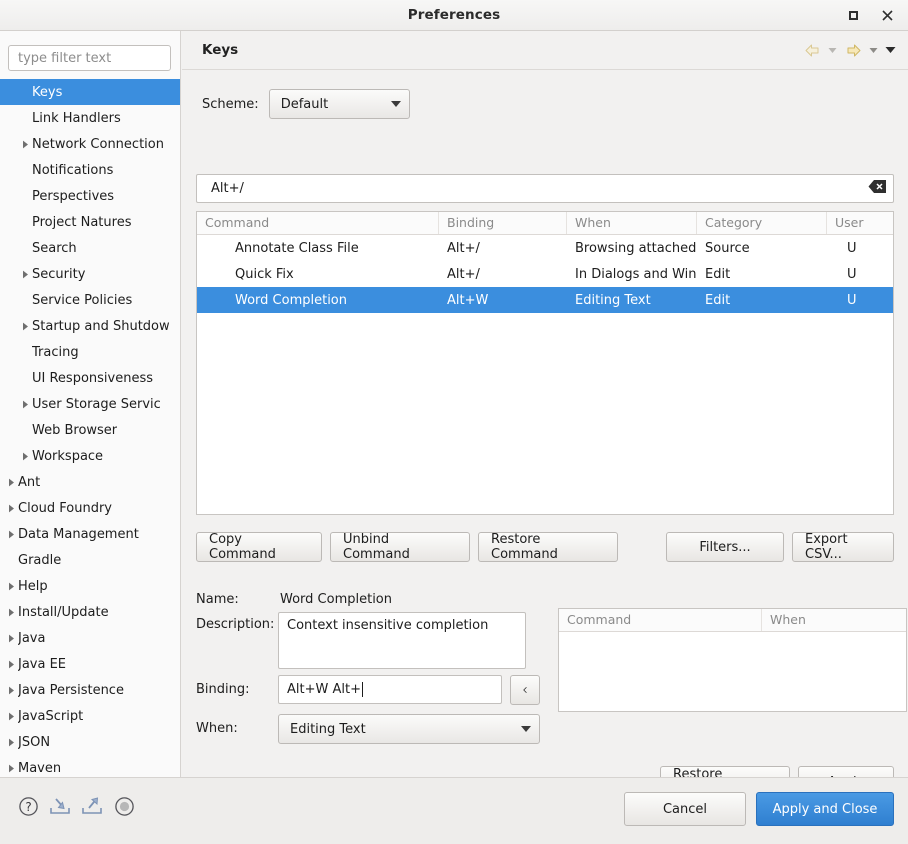 The width and height of the screenshot is (908, 844). Describe the element at coordinates (463, 274) in the screenshot. I see `cell-binding: Alt+/` at that location.